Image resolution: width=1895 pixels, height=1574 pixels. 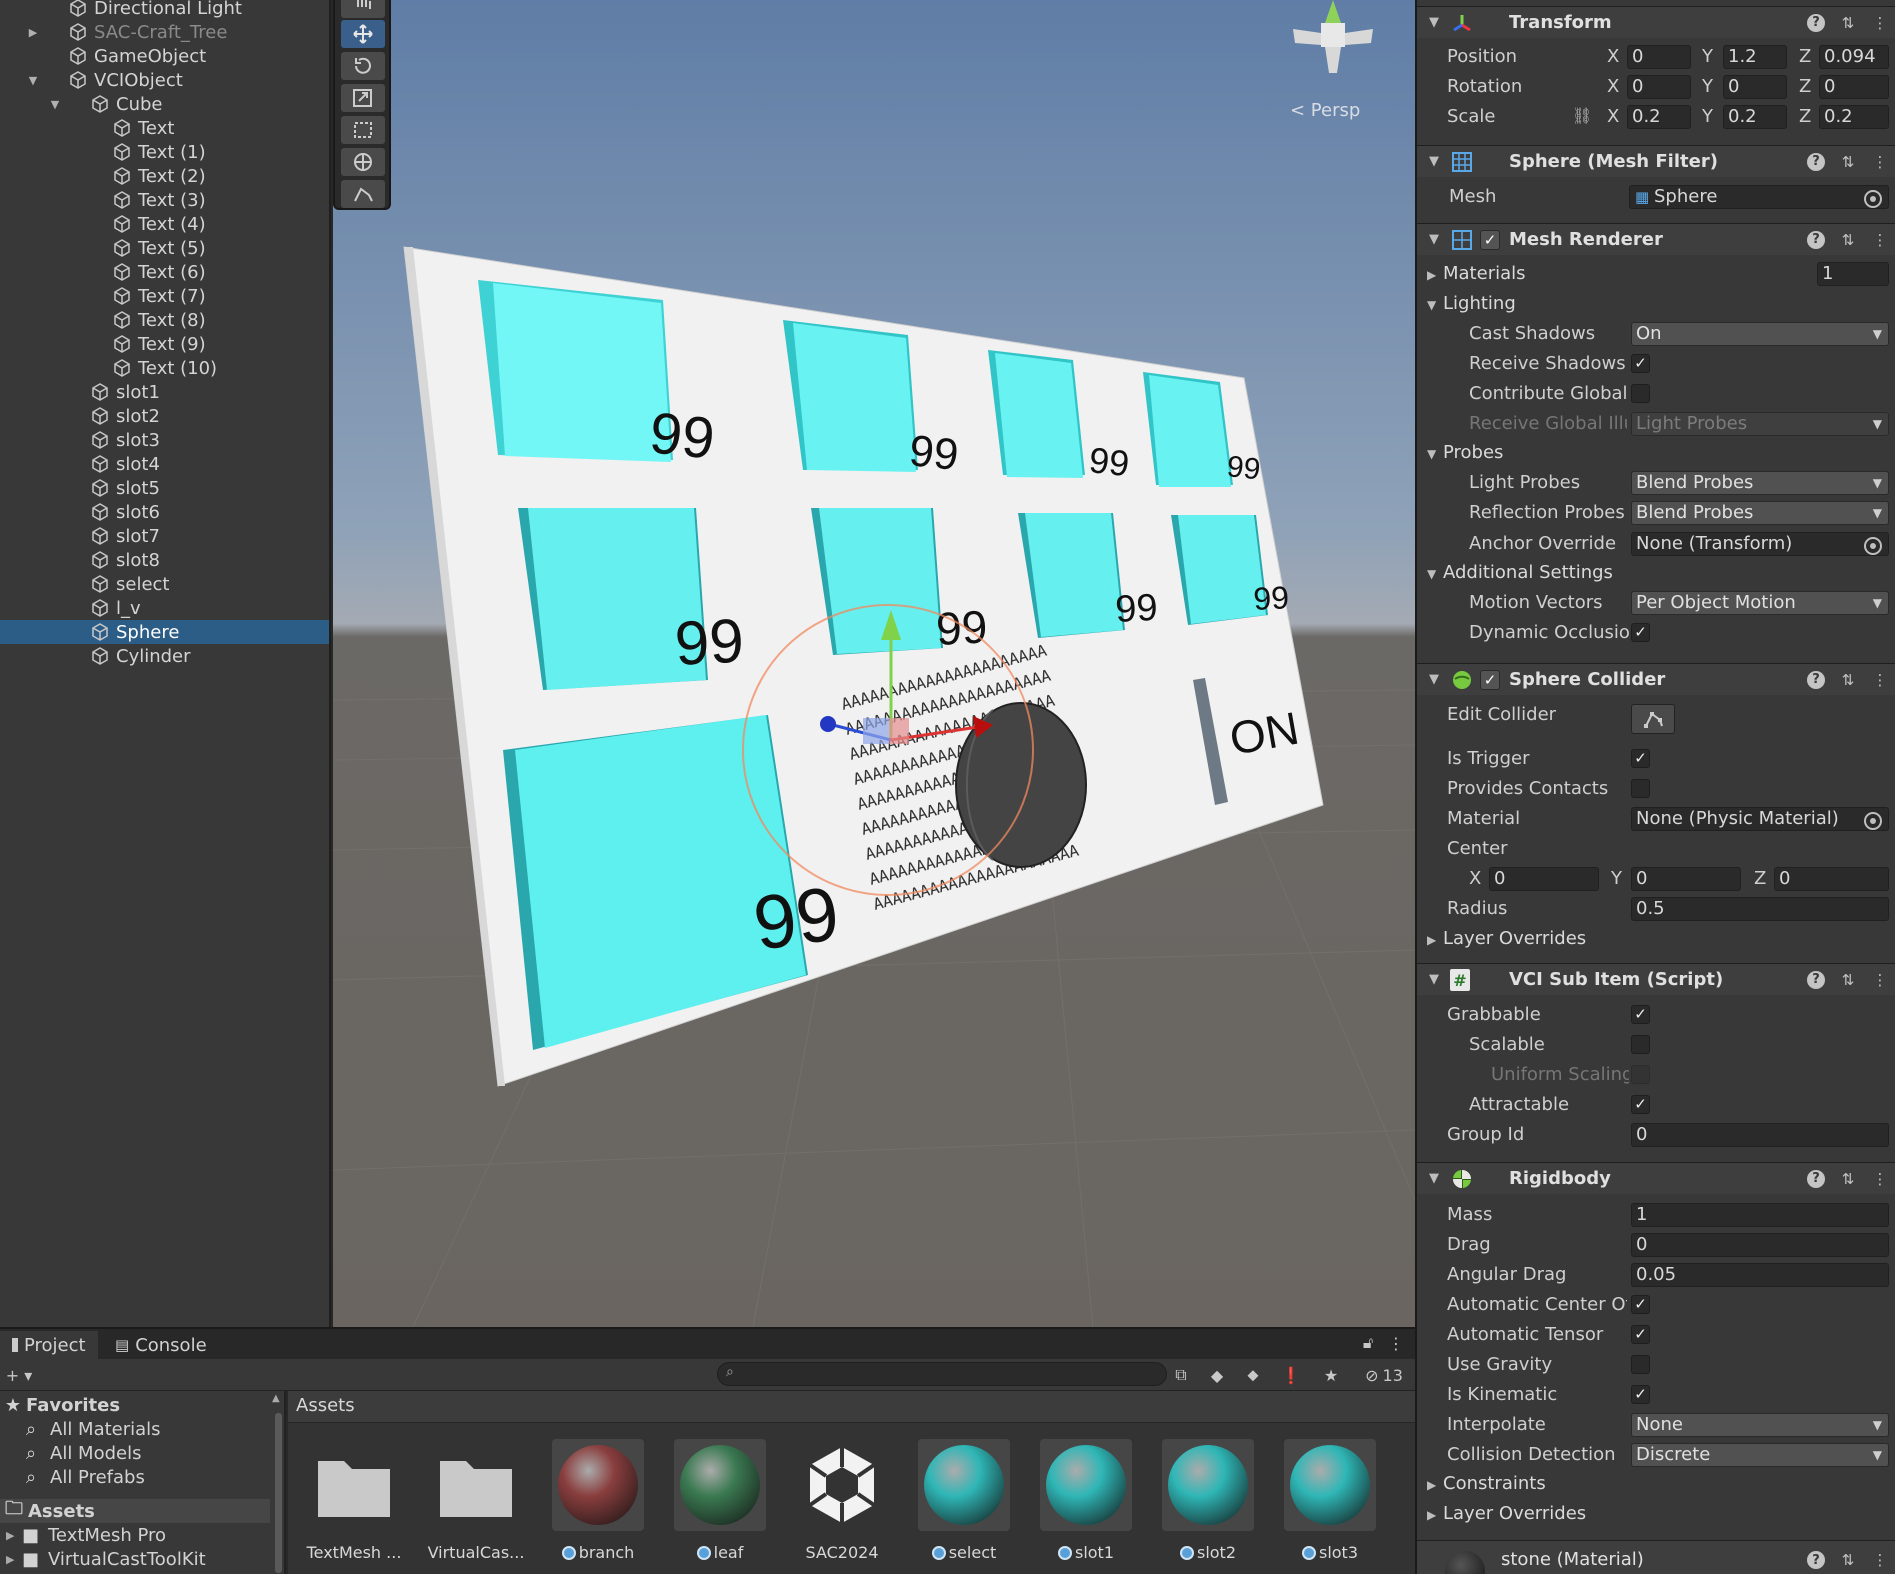 What do you see at coordinates (1384, 1375) in the screenshot?
I see `hidden-packages-toggle: ⊘ 13` at bounding box center [1384, 1375].